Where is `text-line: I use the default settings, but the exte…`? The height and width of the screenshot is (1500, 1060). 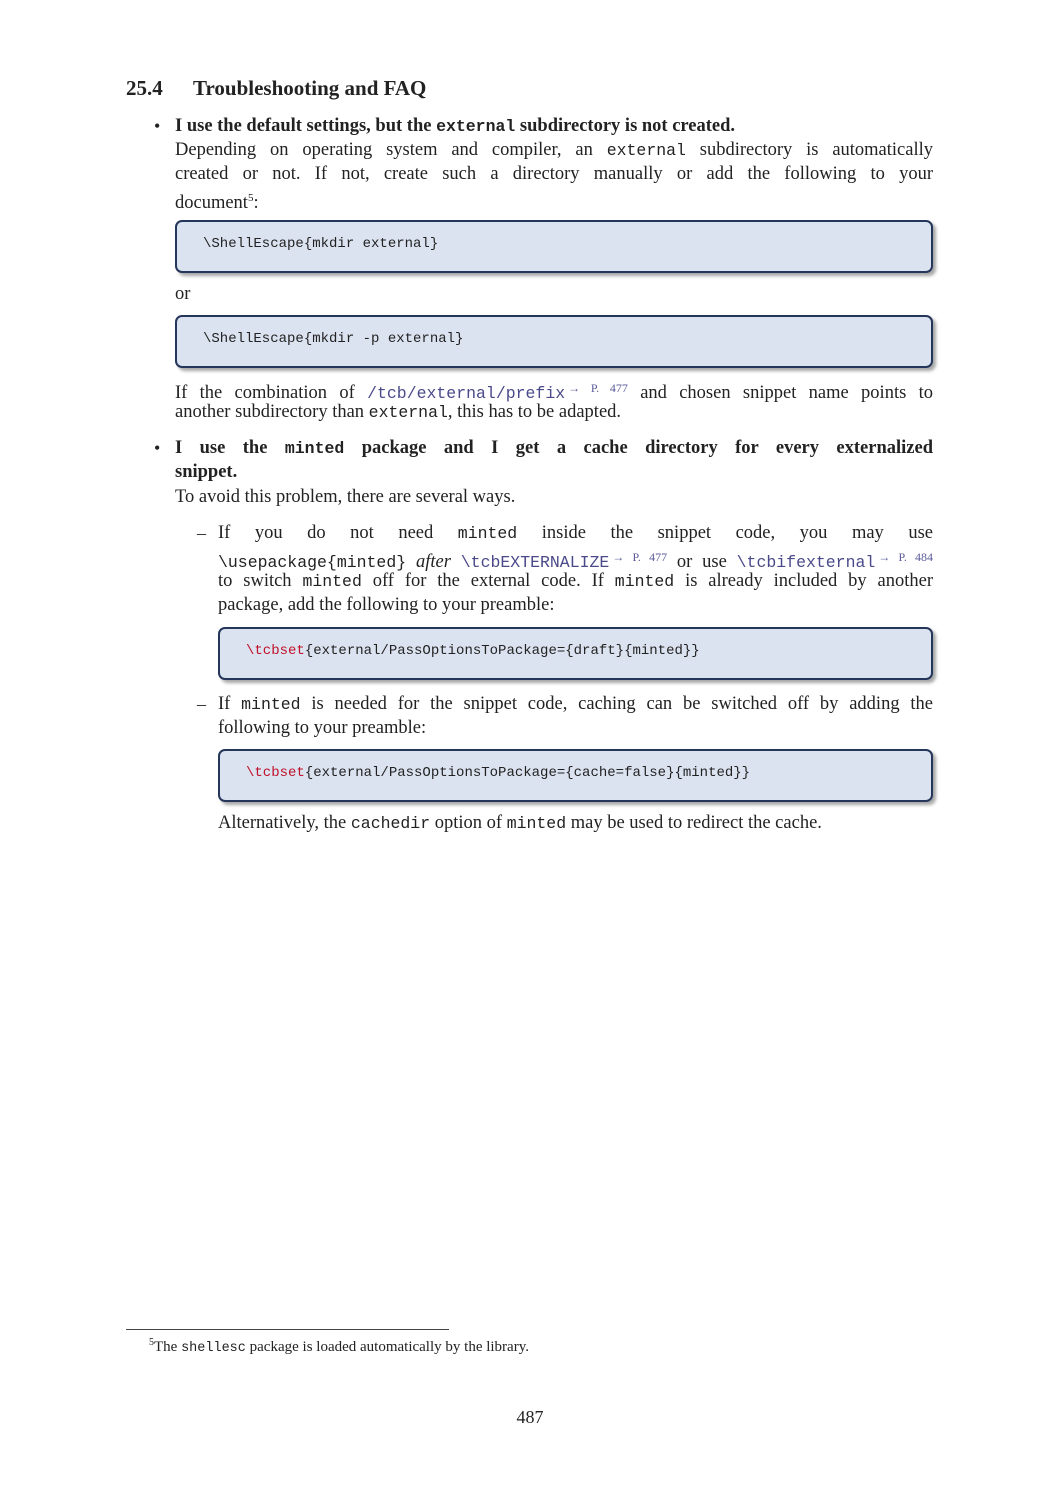 text-line: I use the default settings, but the exte… is located at coordinates (554, 126).